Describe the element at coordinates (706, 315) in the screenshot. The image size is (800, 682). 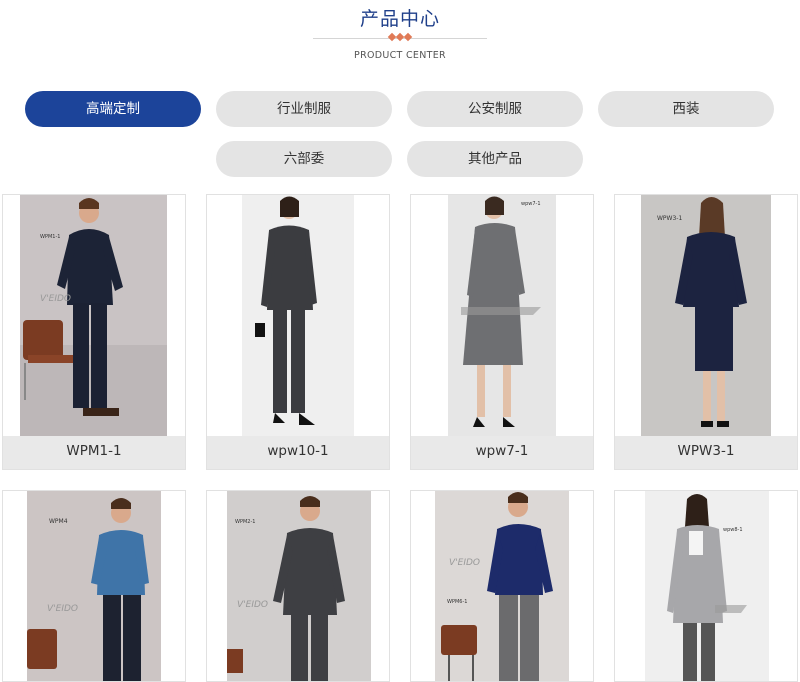
I see `product-photo: WPW3-1` at that location.